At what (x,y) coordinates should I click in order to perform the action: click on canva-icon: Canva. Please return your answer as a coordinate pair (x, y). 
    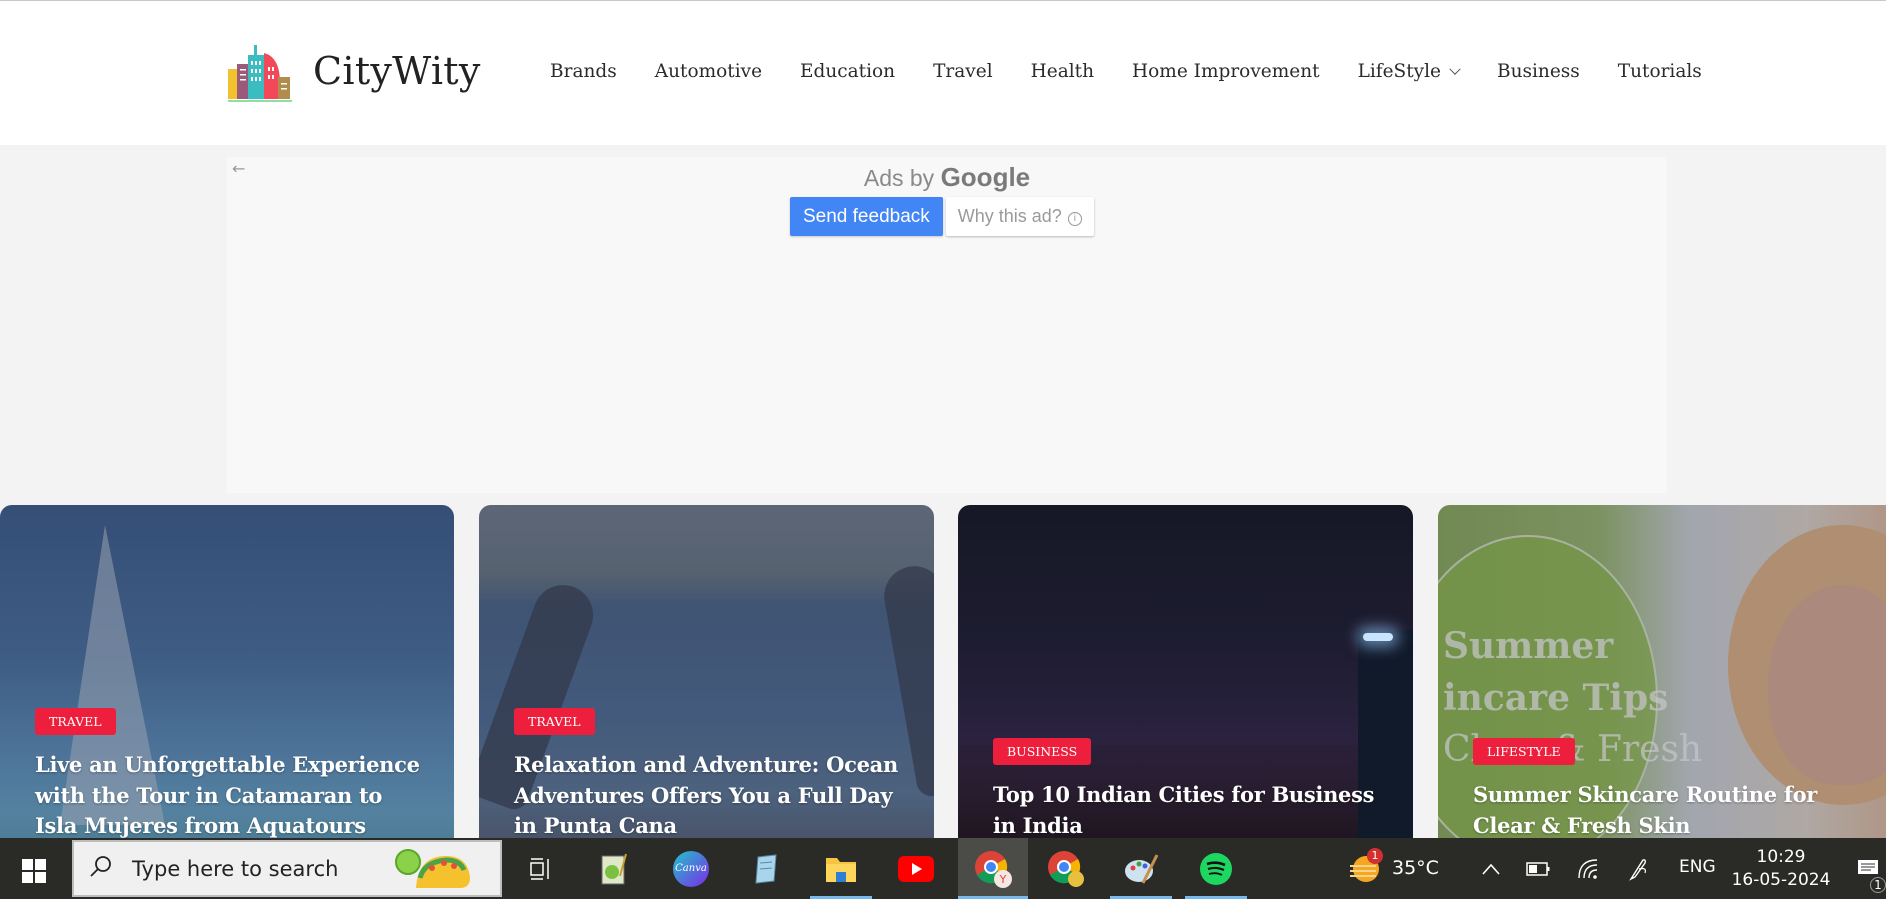
    Looking at the image, I should click on (691, 868).